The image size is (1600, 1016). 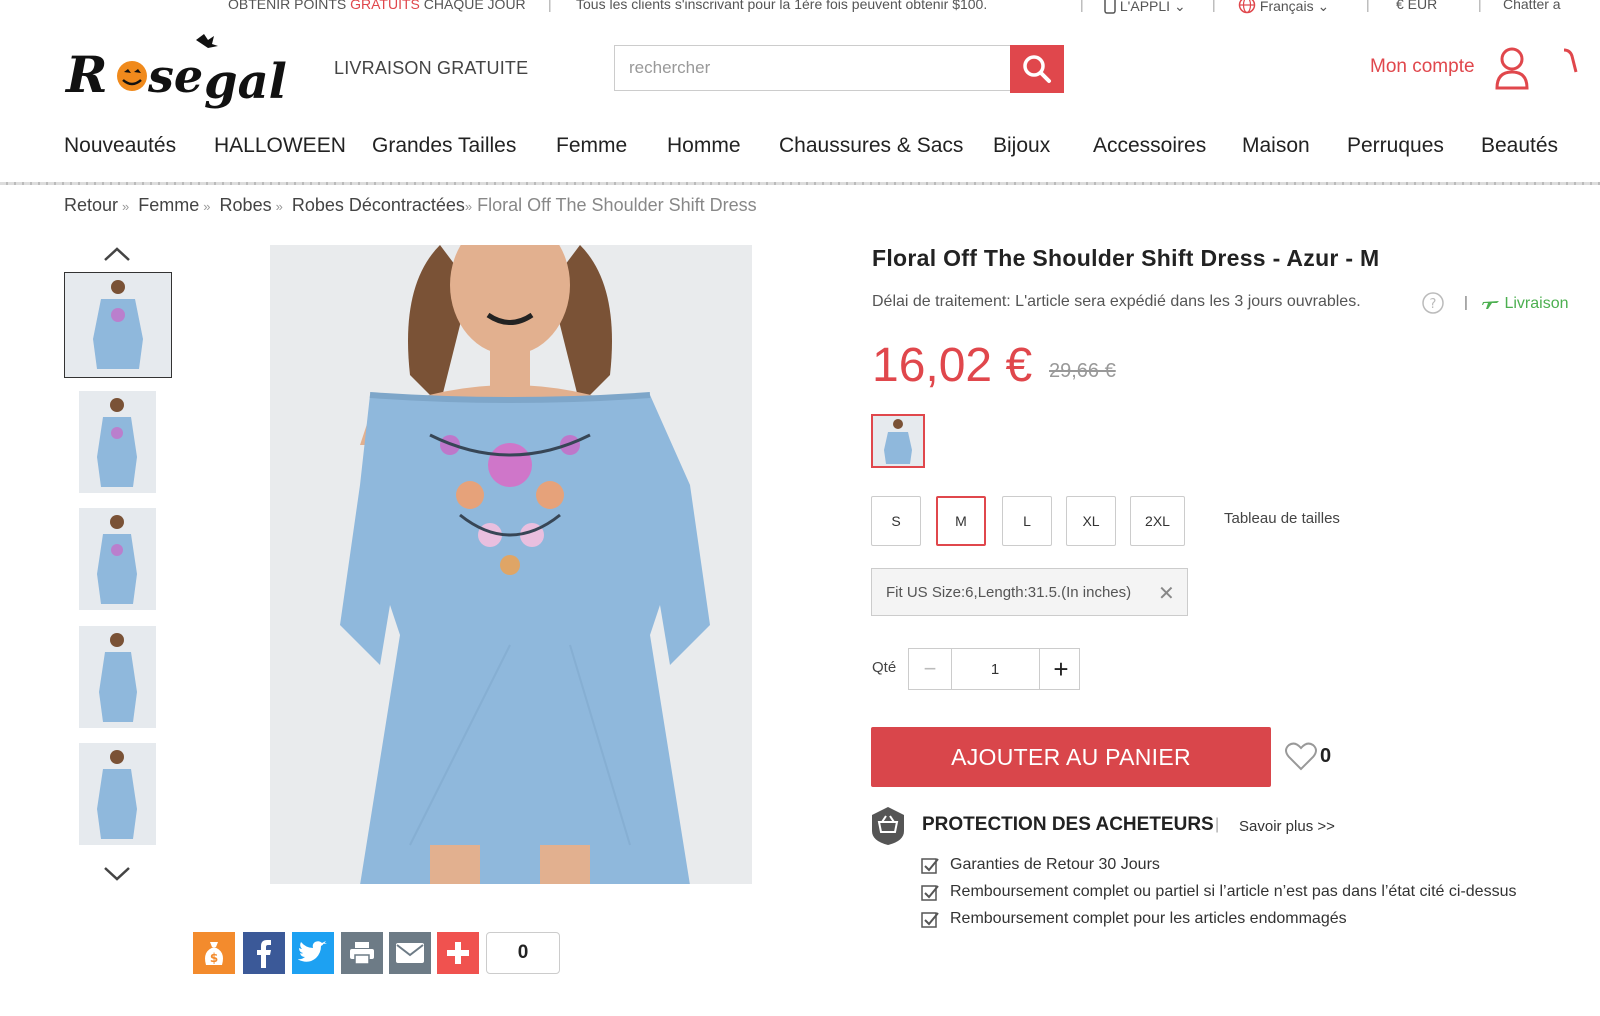 What do you see at coordinates (377, 6) in the screenshot?
I see `points-link: OBTENIR POINTS GRATUITS CHAQUE JOUR` at bounding box center [377, 6].